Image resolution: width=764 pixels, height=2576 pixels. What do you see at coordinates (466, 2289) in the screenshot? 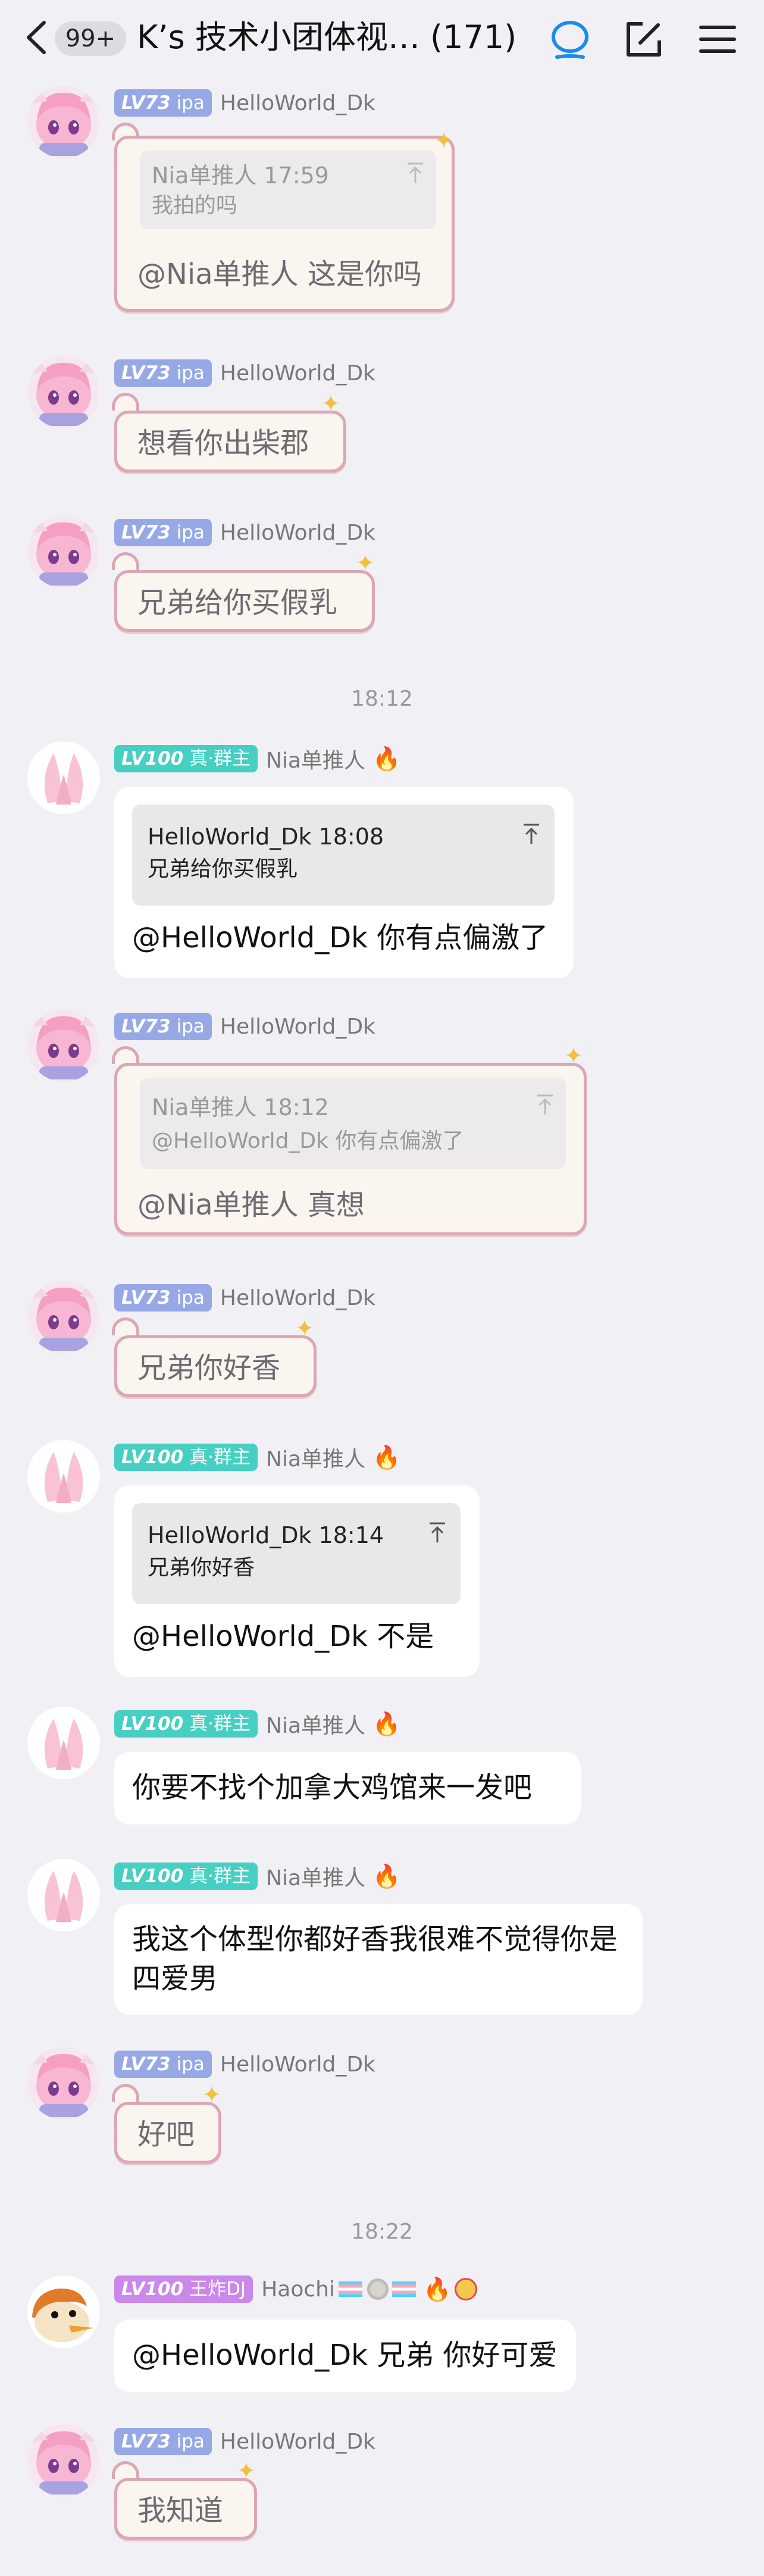
I see `badge-smile-icon` at bounding box center [466, 2289].